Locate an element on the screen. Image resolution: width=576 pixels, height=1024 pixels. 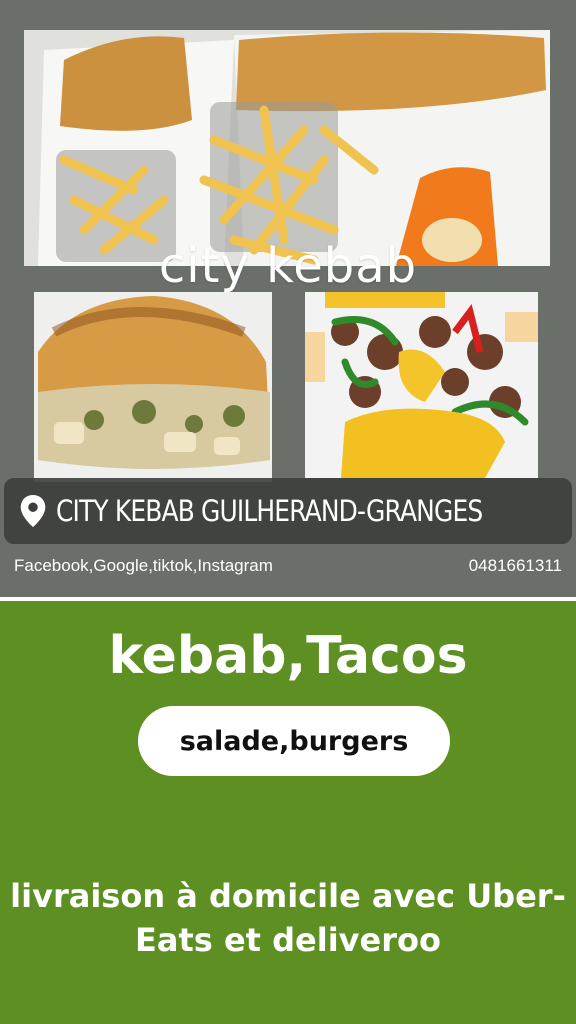
delivery-line-1: livraison à domicile avec Uber- is located at coordinates (288, 896).